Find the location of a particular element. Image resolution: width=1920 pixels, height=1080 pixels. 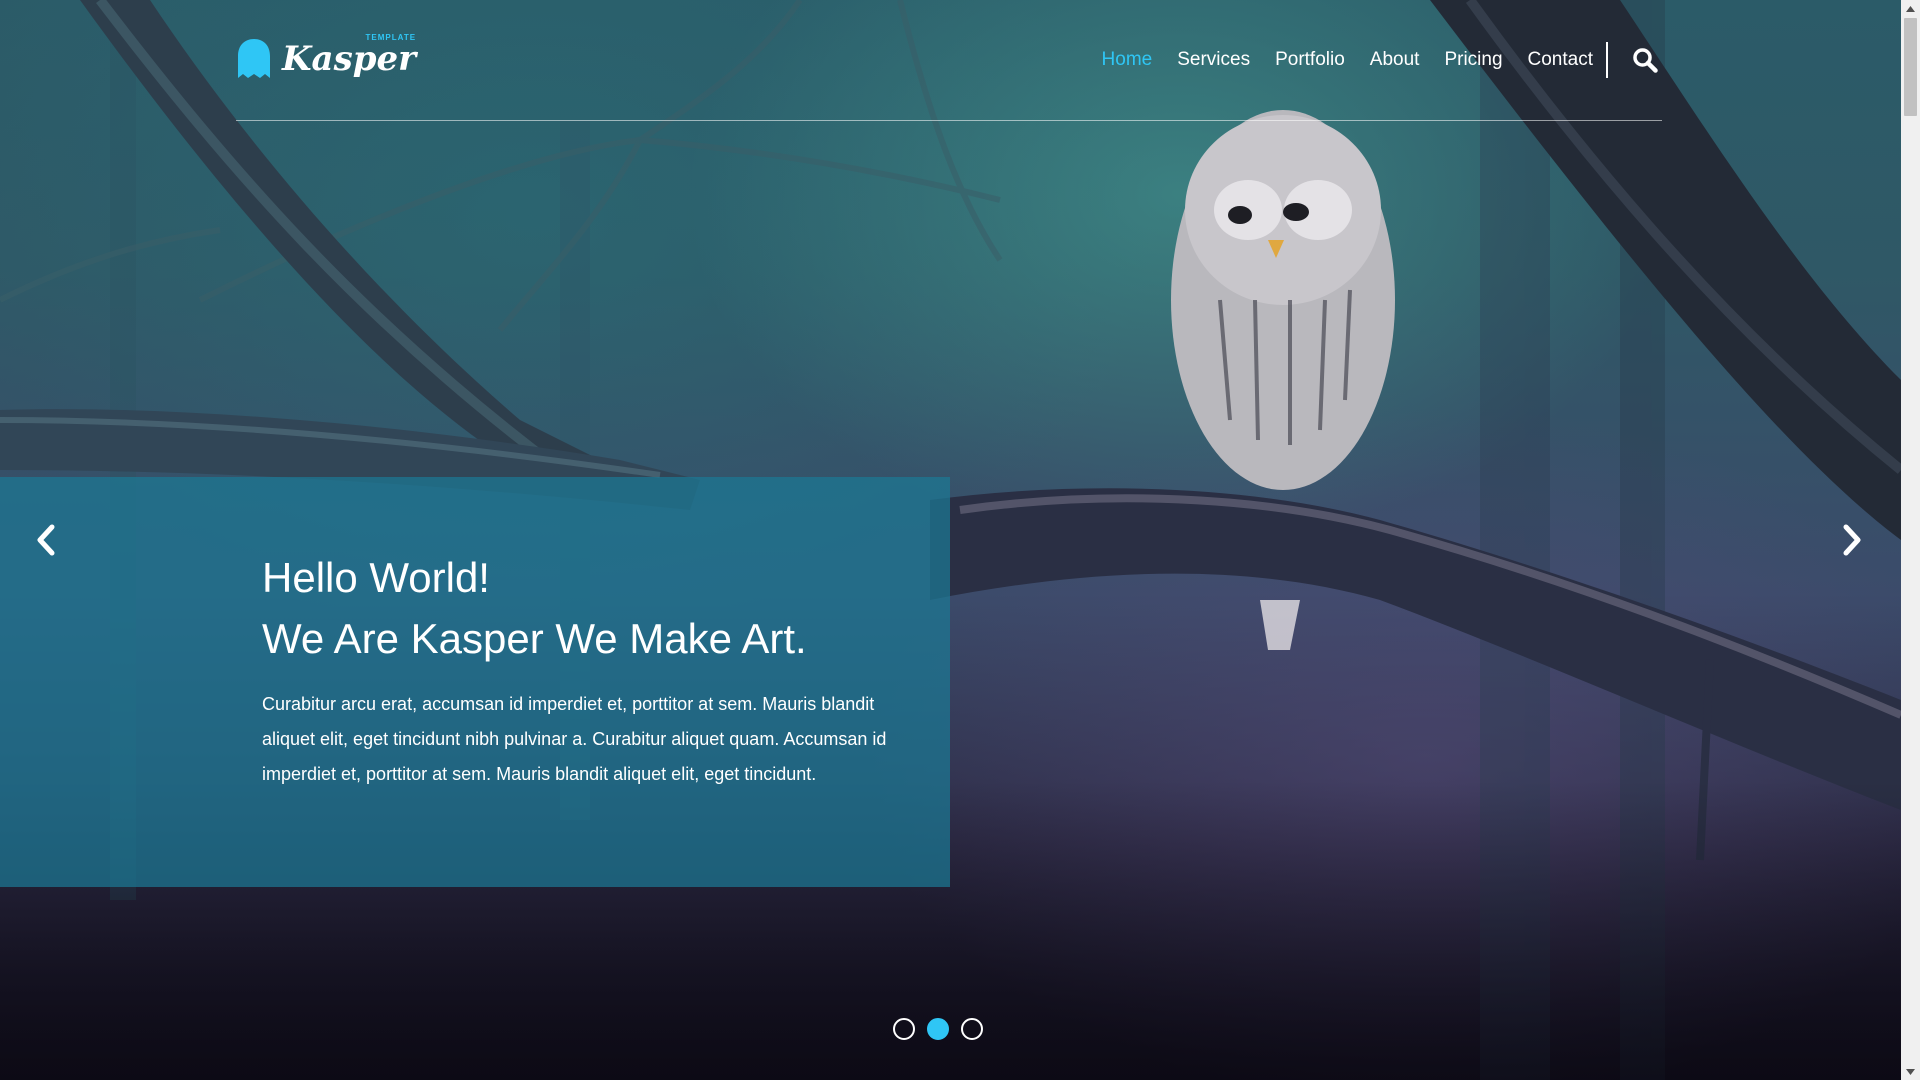

scroll-up-button is located at coordinates (1910, 8).